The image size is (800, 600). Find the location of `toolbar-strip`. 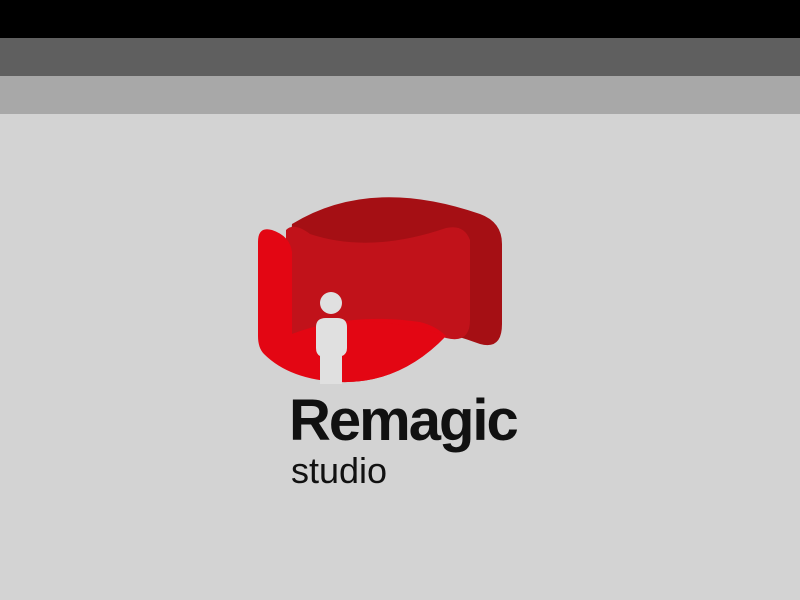

toolbar-strip is located at coordinates (400, 95).